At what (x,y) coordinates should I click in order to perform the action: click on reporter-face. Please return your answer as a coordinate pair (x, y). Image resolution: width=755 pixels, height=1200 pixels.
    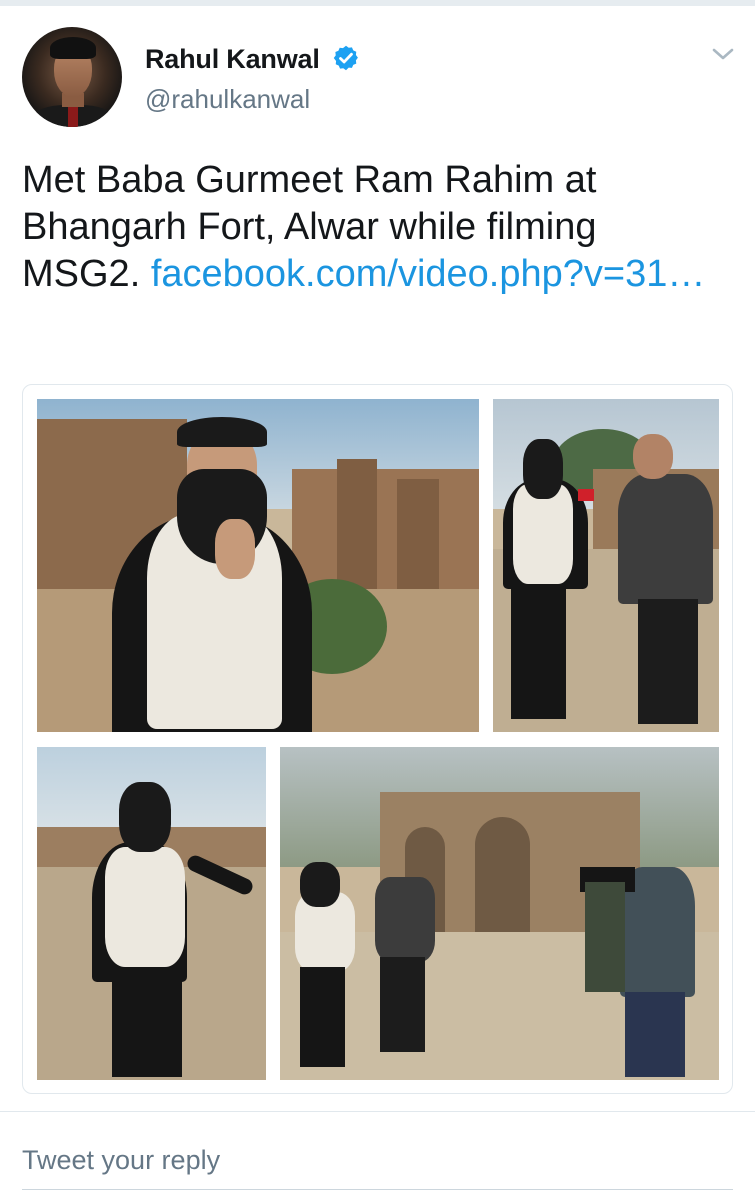
    Looking at the image, I should click on (653, 456).